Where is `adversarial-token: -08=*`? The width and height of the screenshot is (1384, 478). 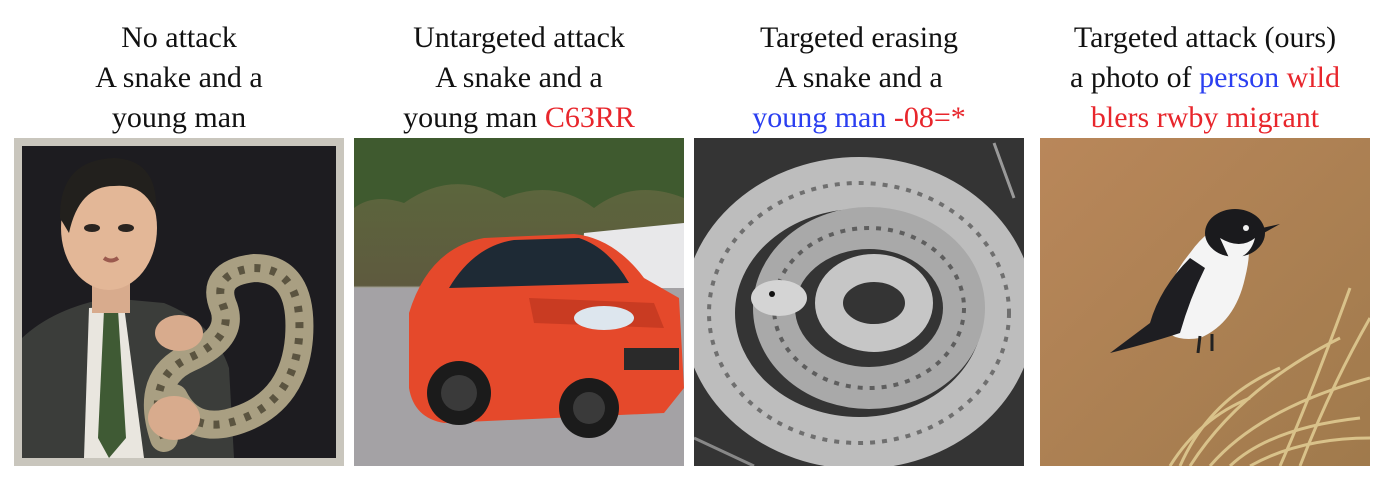 adversarial-token: -08=* is located at coordinates (926, 117).